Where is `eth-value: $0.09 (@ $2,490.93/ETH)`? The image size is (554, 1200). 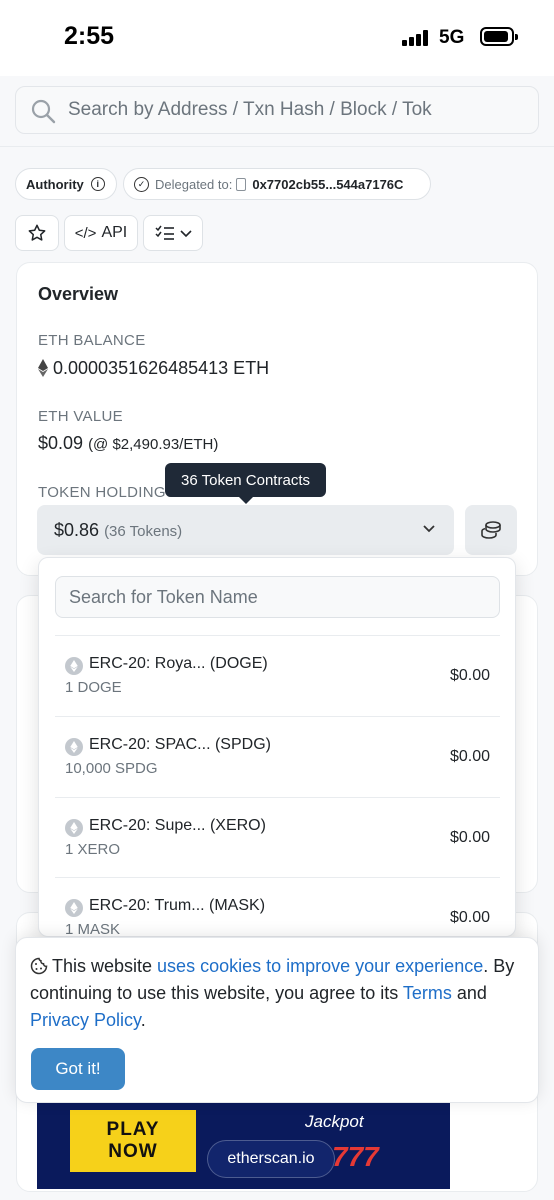 eth-value: $0.09 (@ $2,490.93/ETH) is located at coordinates (128, 443).